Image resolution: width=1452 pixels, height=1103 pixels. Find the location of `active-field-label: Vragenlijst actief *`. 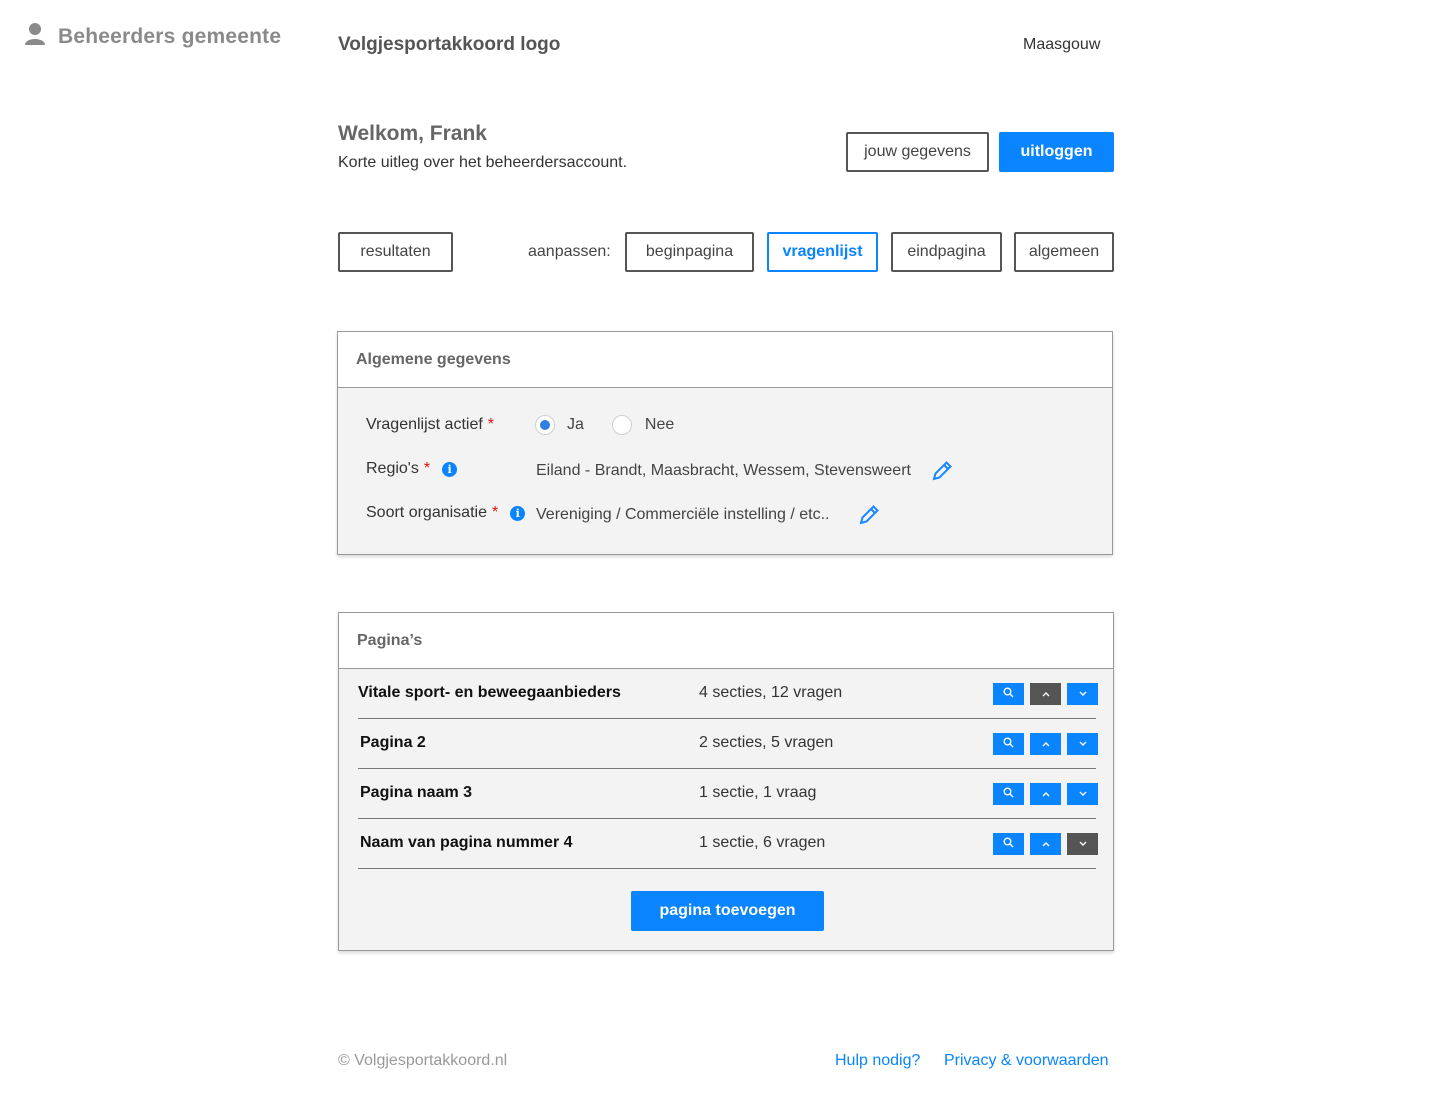

active-field-label: Vragenlijst actief * is located at coordinates (430, 425).